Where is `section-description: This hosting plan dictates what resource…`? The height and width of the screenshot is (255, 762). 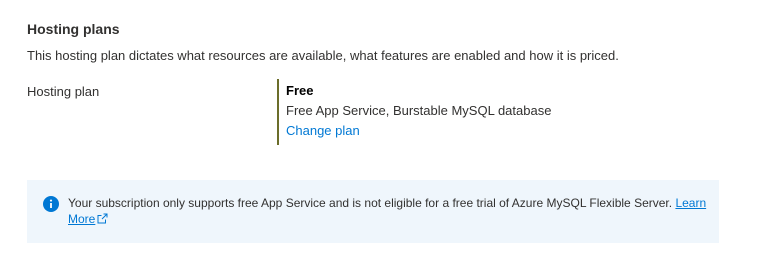
section-description: This hosting plan dictates what resource… is located at coordinates (323, 55).